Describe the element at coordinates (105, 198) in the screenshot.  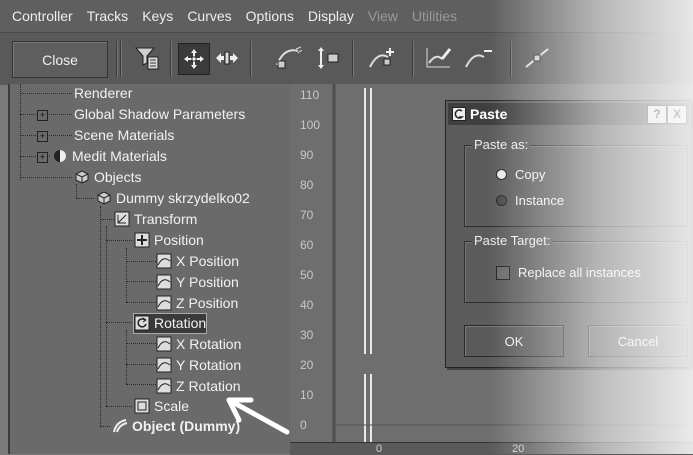
I see `dummy-object-icon` at that location.